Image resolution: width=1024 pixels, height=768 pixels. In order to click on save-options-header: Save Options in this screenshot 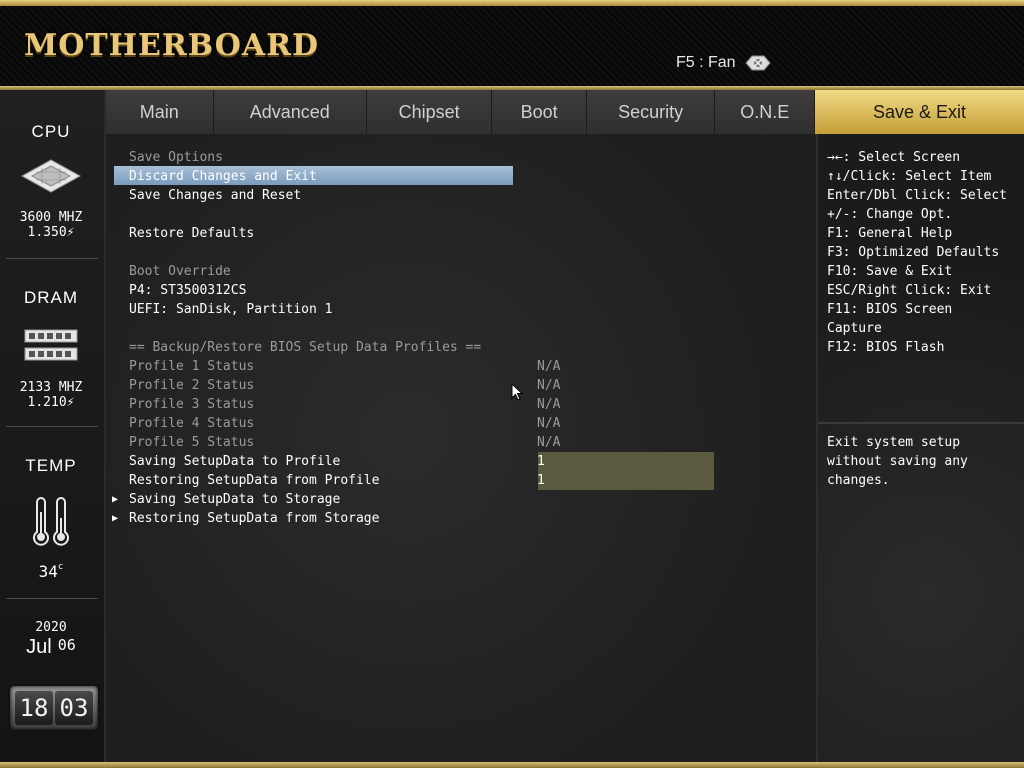, I will do `click(176, 157)`.